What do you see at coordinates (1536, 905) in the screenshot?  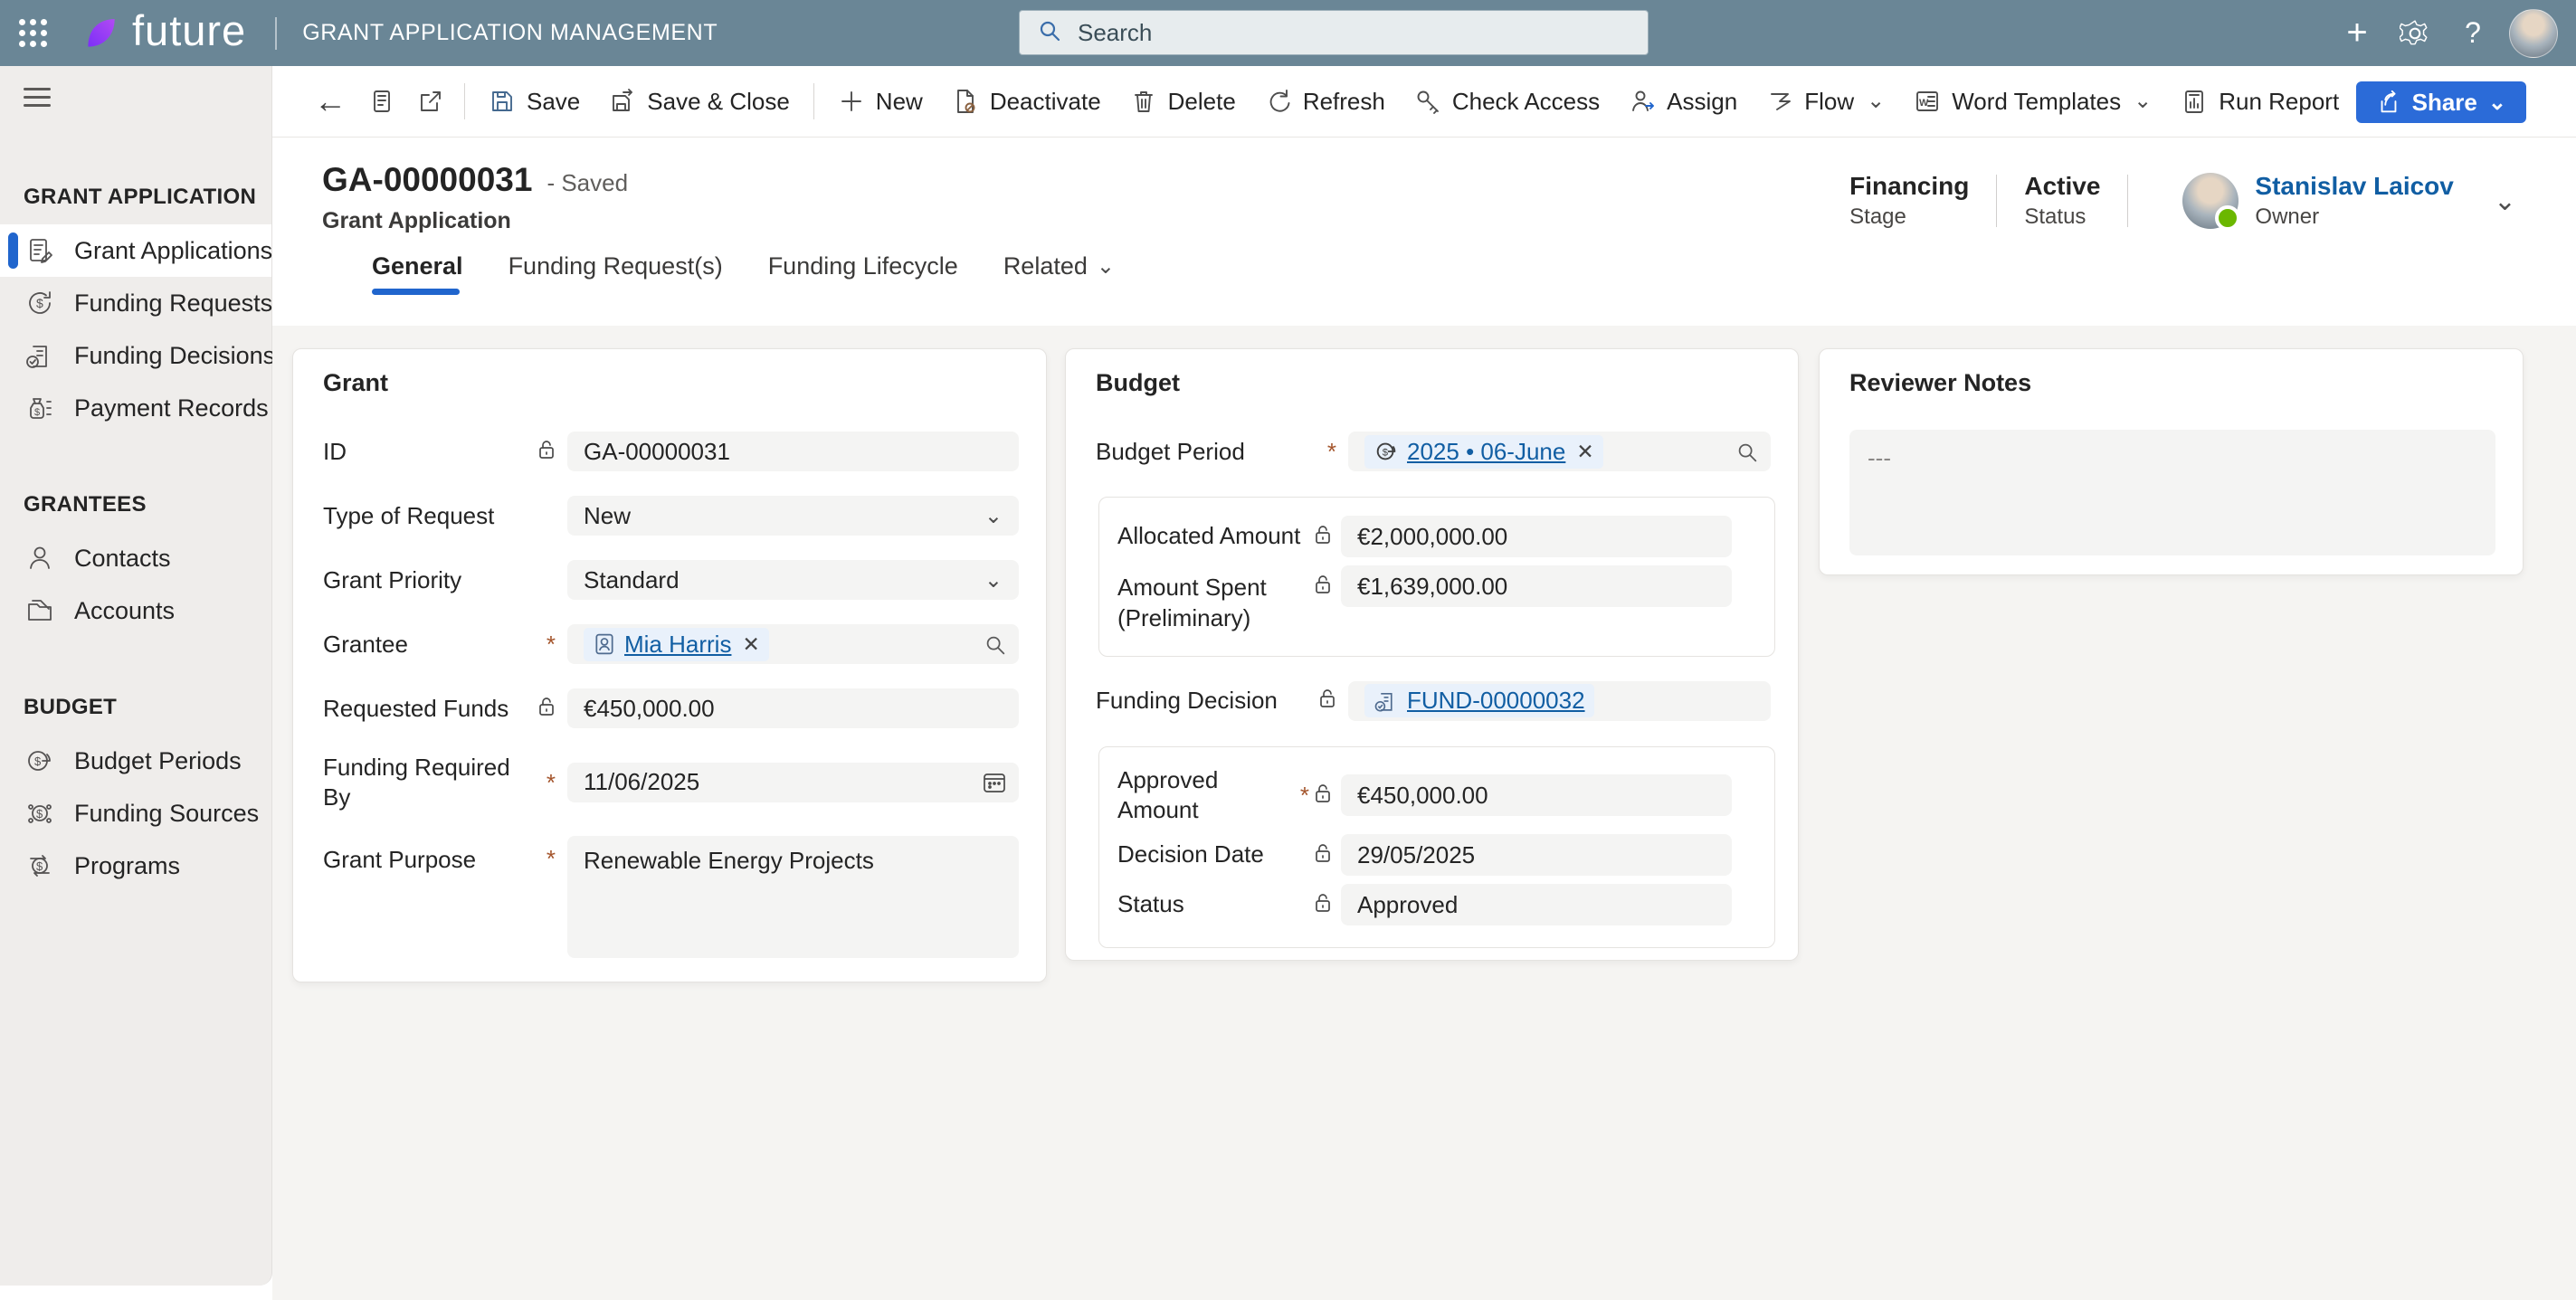 I see `status-field: Approved` at bounding box center [1536, 905].